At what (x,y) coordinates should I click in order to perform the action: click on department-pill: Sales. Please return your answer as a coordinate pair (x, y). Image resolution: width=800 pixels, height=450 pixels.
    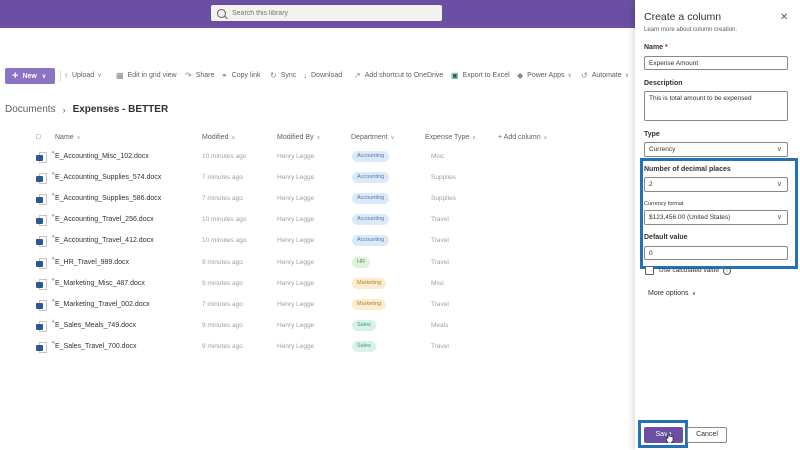
    Looking at the image, I should click on (364, 346).